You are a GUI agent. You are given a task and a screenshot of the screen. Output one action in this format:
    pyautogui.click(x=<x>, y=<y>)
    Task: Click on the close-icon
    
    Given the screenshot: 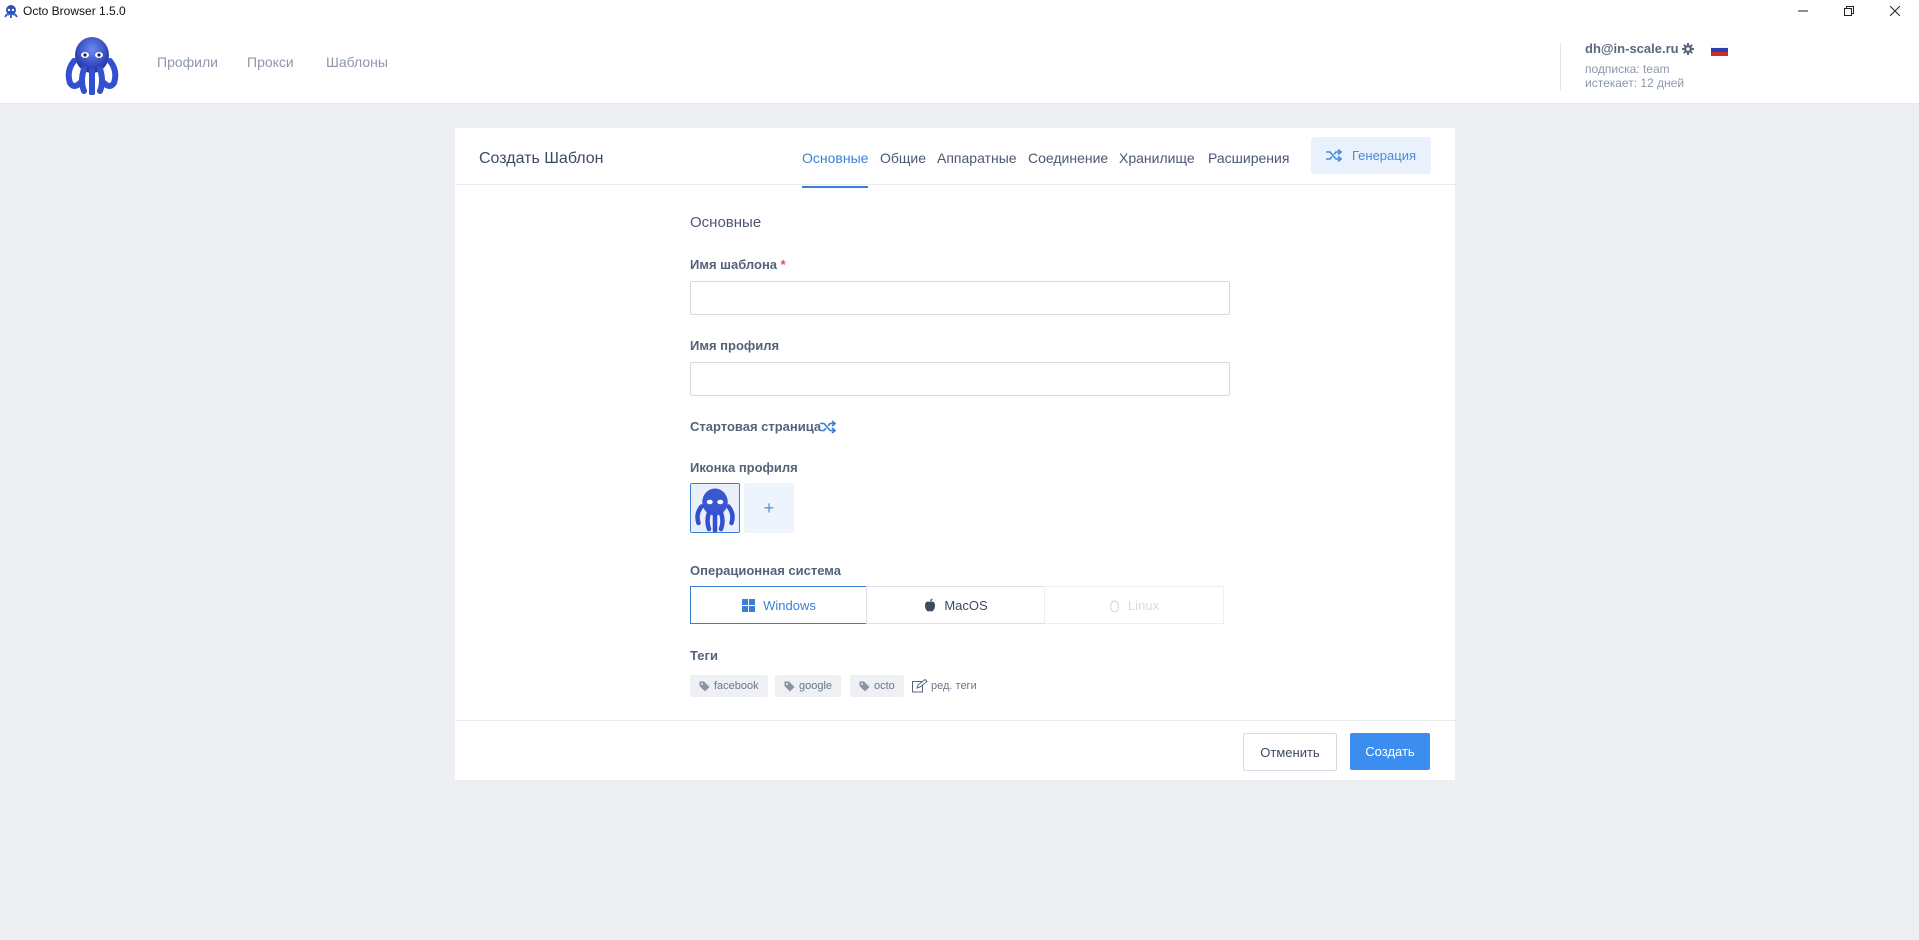 What is the action you would take?
    pyautogui.click(x=1895, y=11)
    